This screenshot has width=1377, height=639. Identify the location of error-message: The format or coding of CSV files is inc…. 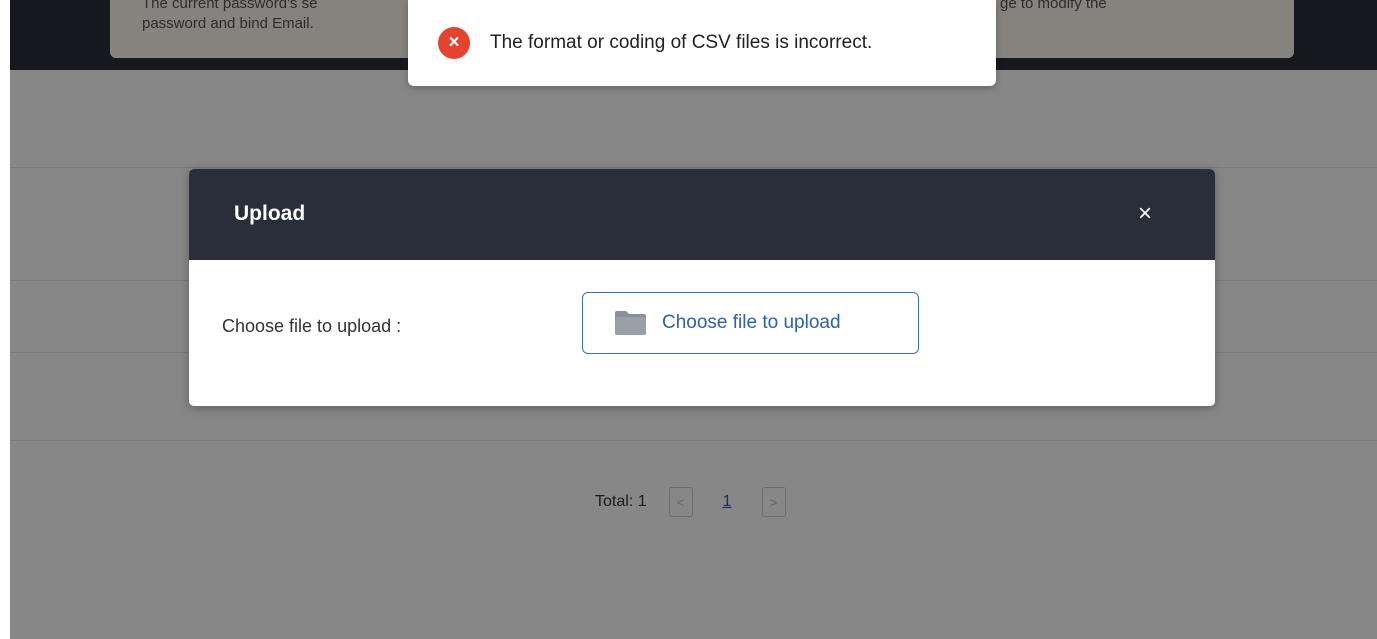
(681, 42).